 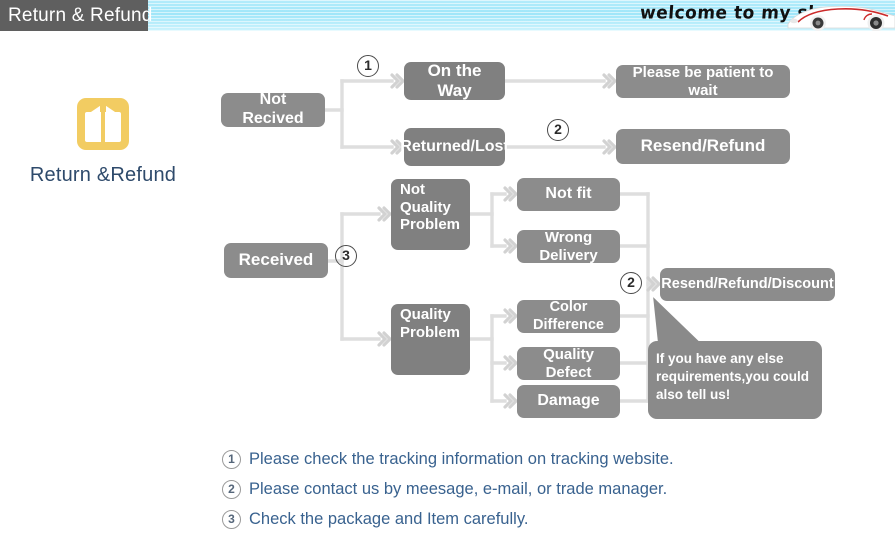 I want to click on flow-node-quality-problem: Quality Problem, so click(x=430, y=339).